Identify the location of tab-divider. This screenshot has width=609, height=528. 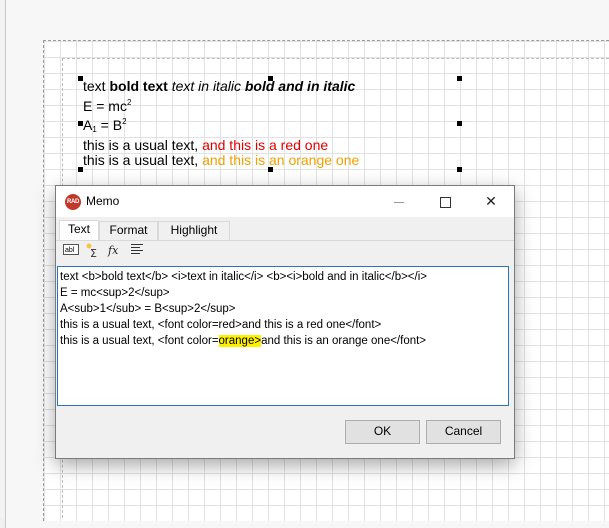
(285, 240).